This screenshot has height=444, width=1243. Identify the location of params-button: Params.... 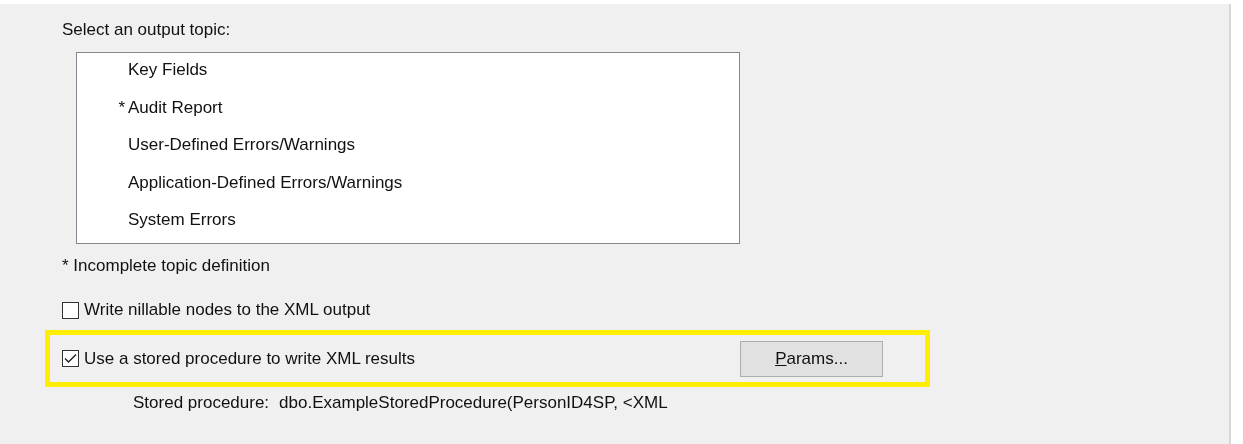
(811, 358).